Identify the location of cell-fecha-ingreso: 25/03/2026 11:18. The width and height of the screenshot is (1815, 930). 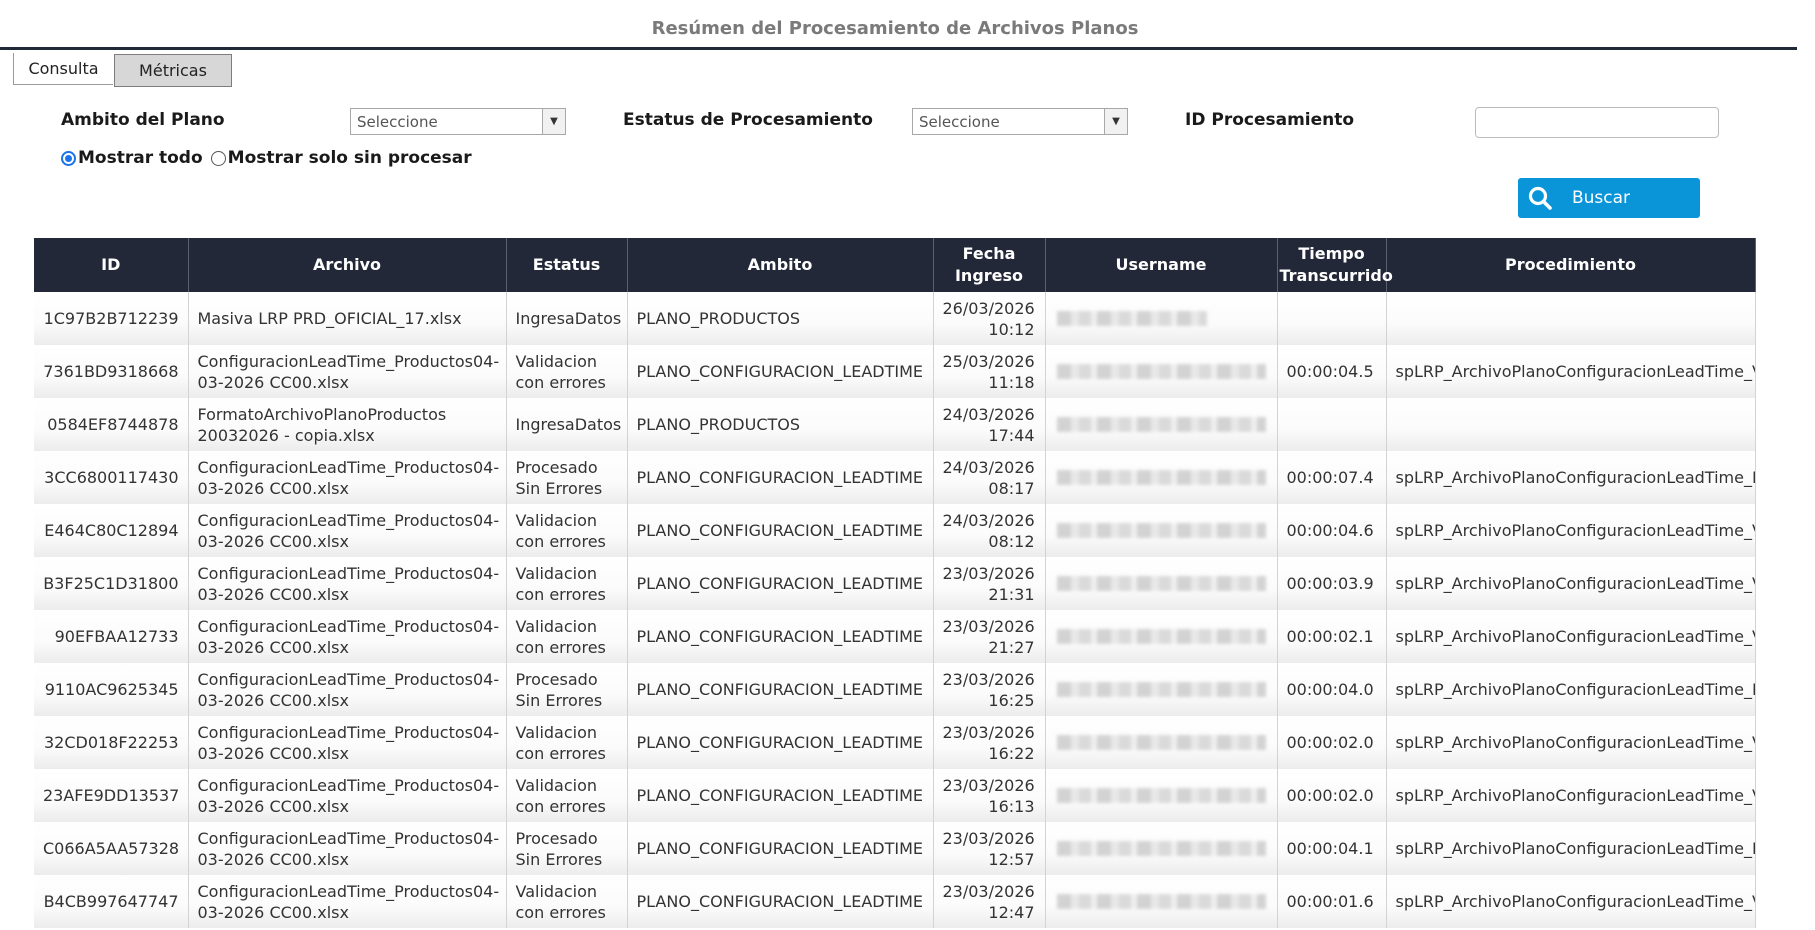
(989, 371).